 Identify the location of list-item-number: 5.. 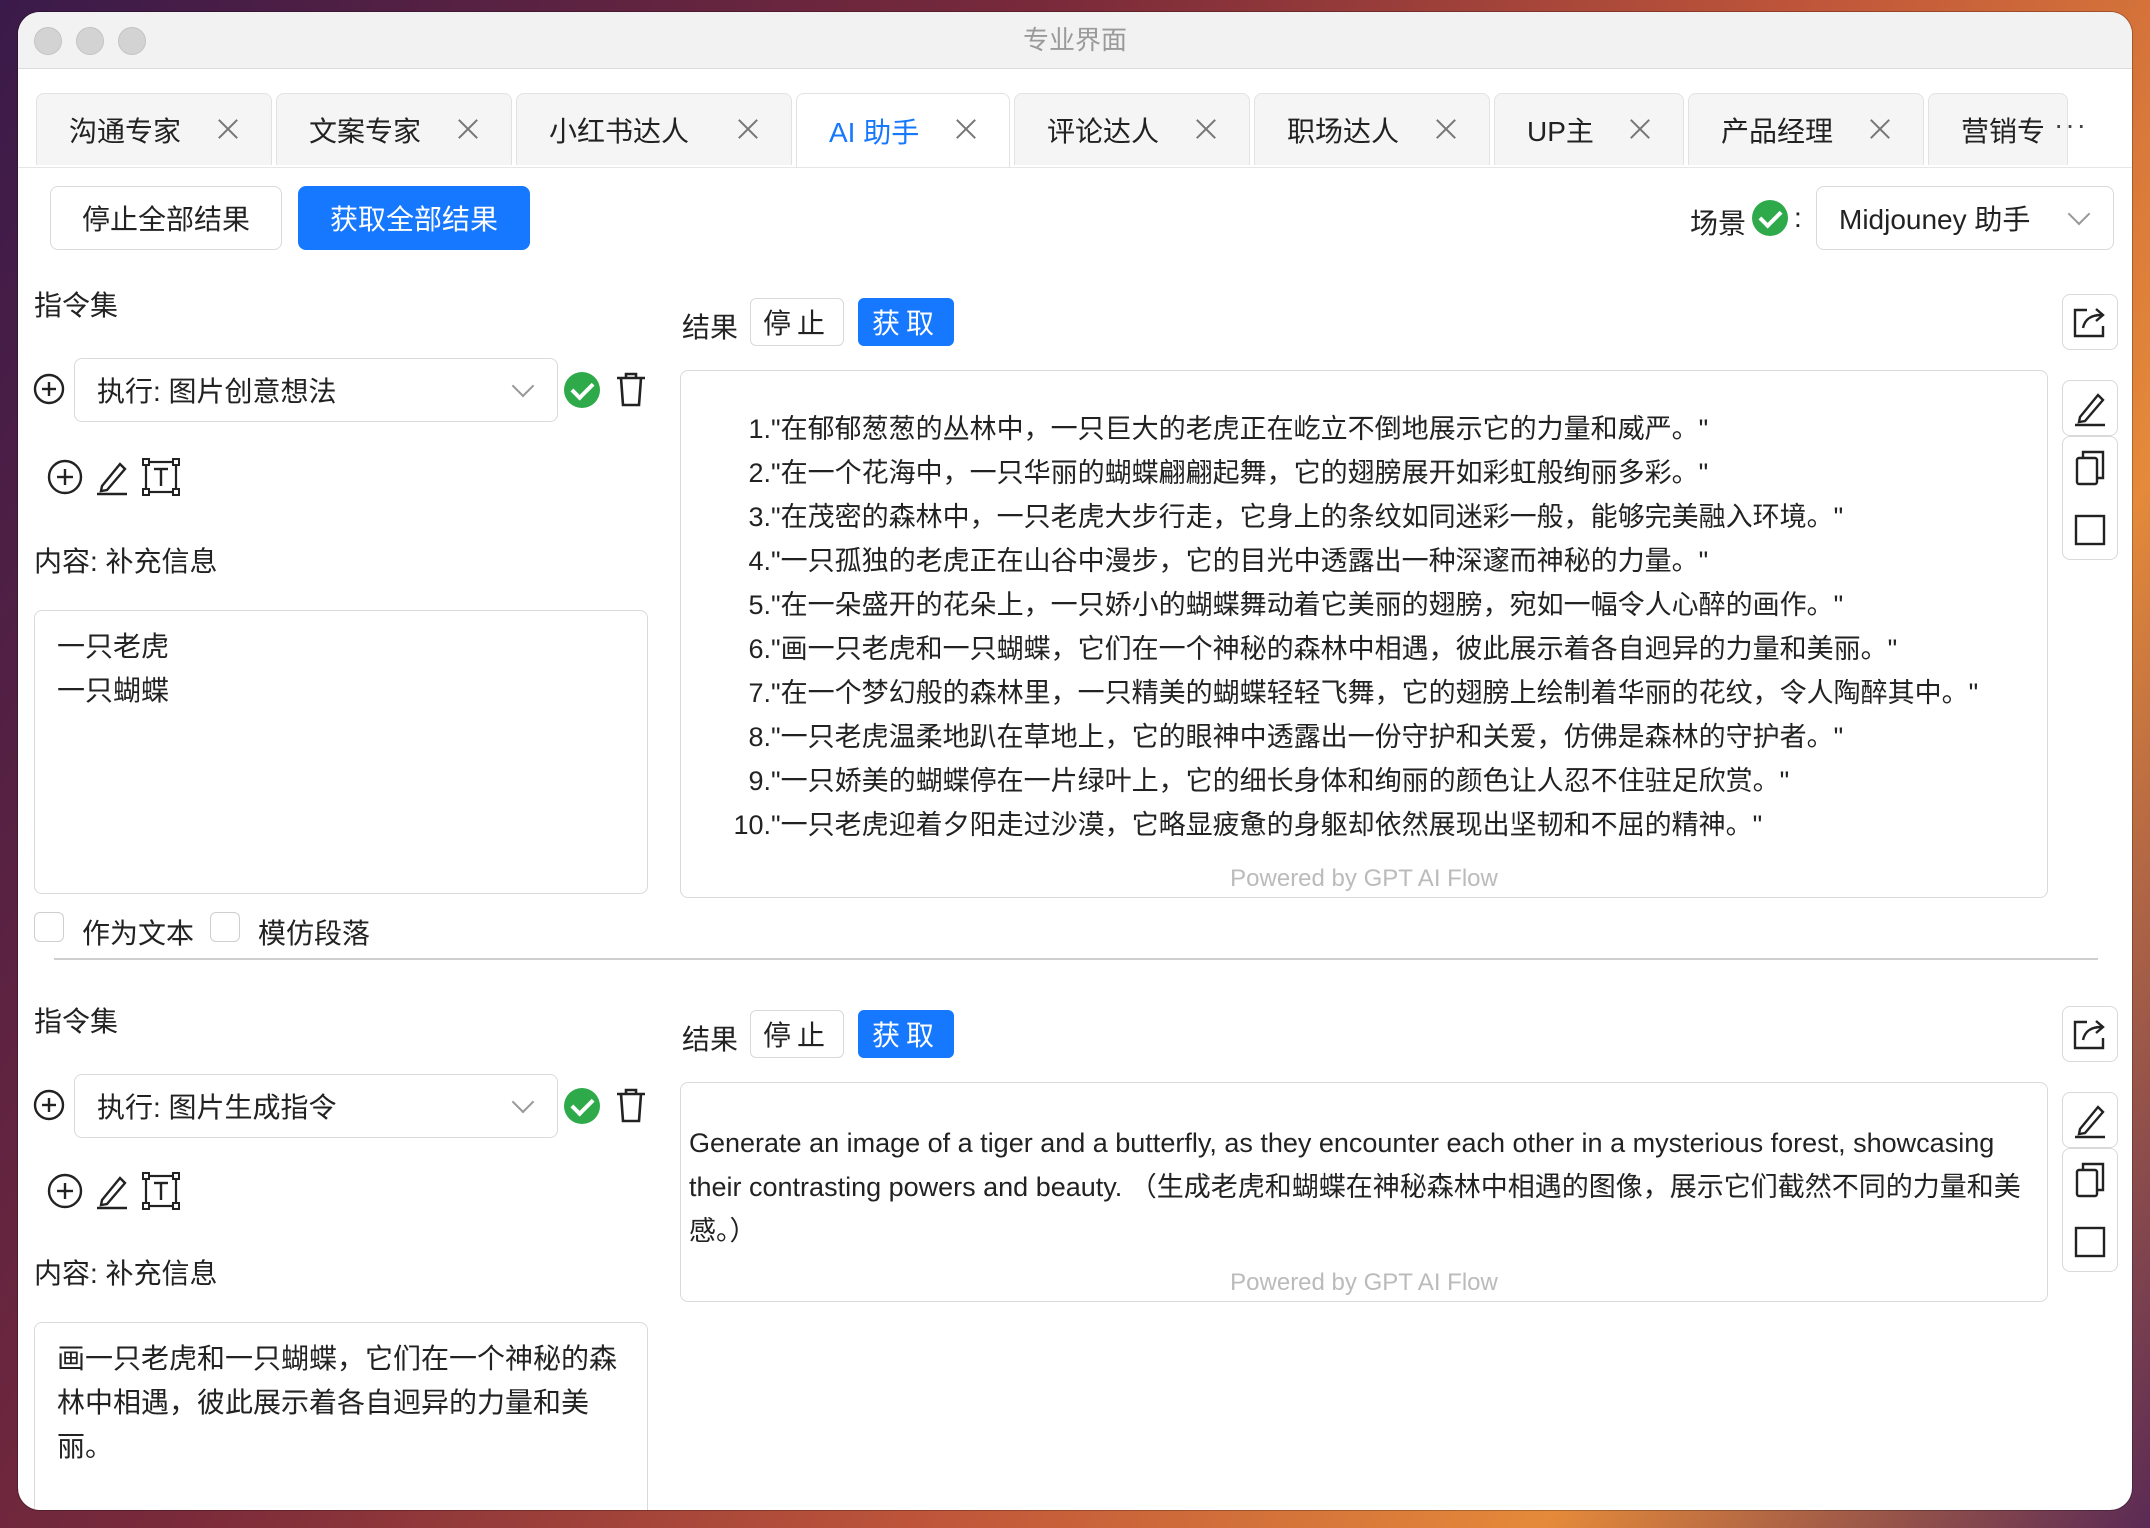
(759, 605).